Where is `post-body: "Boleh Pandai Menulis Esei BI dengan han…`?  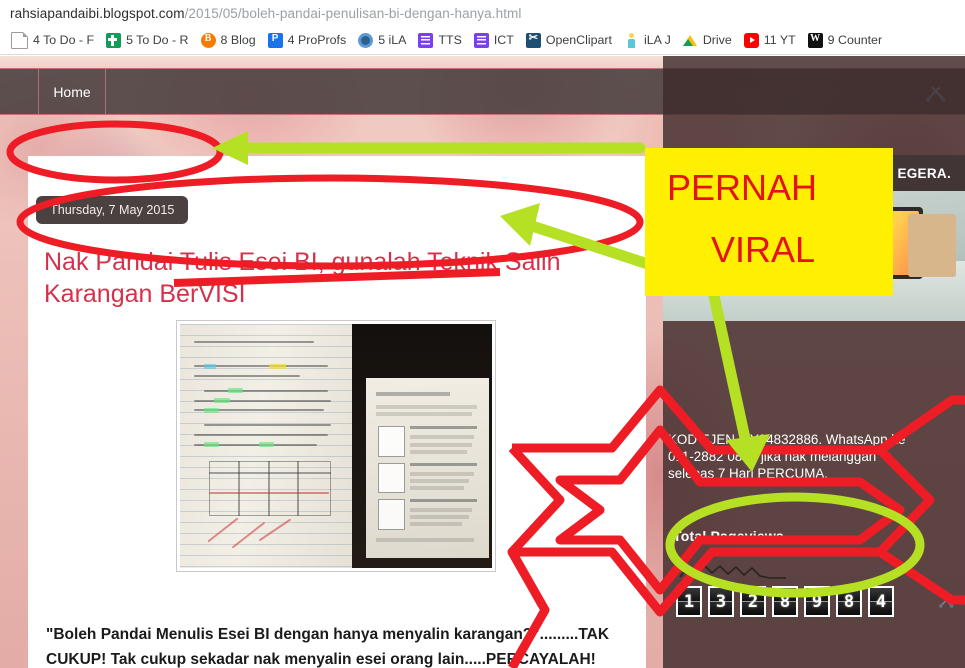 post-body: "Boleh Pandai Menulis Esei BI dengan han… is located at coordinates (341, 645).